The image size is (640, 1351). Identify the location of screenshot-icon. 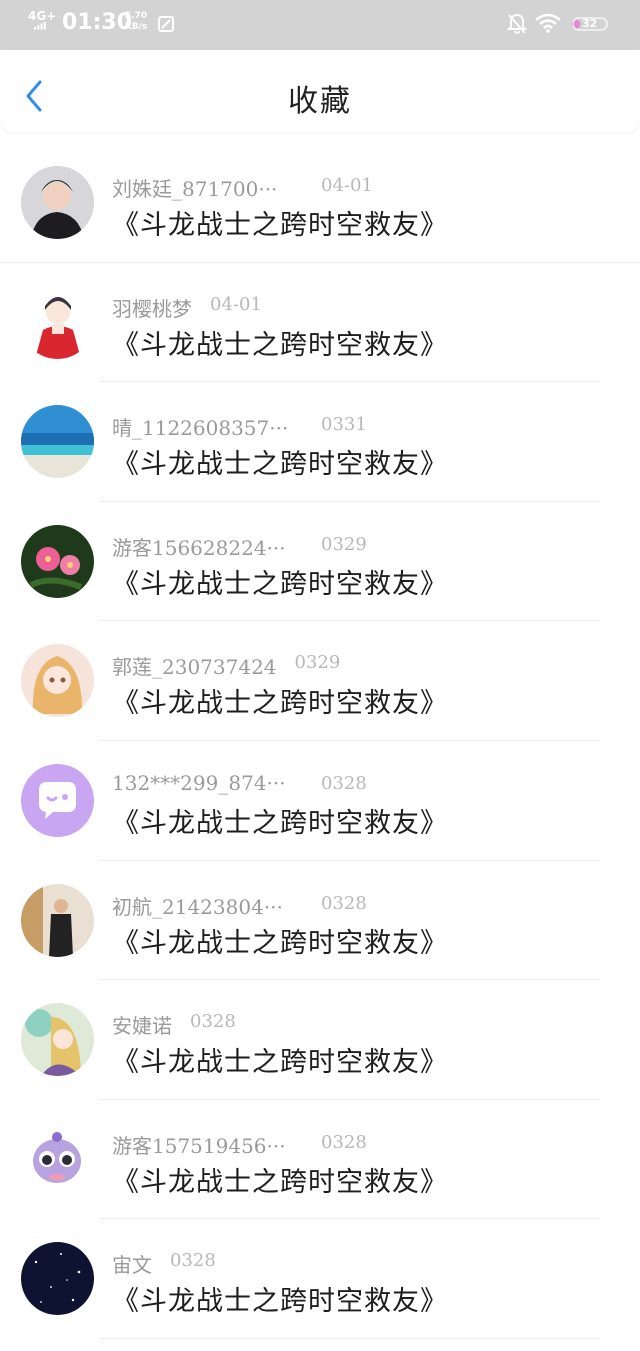
(166, 24).